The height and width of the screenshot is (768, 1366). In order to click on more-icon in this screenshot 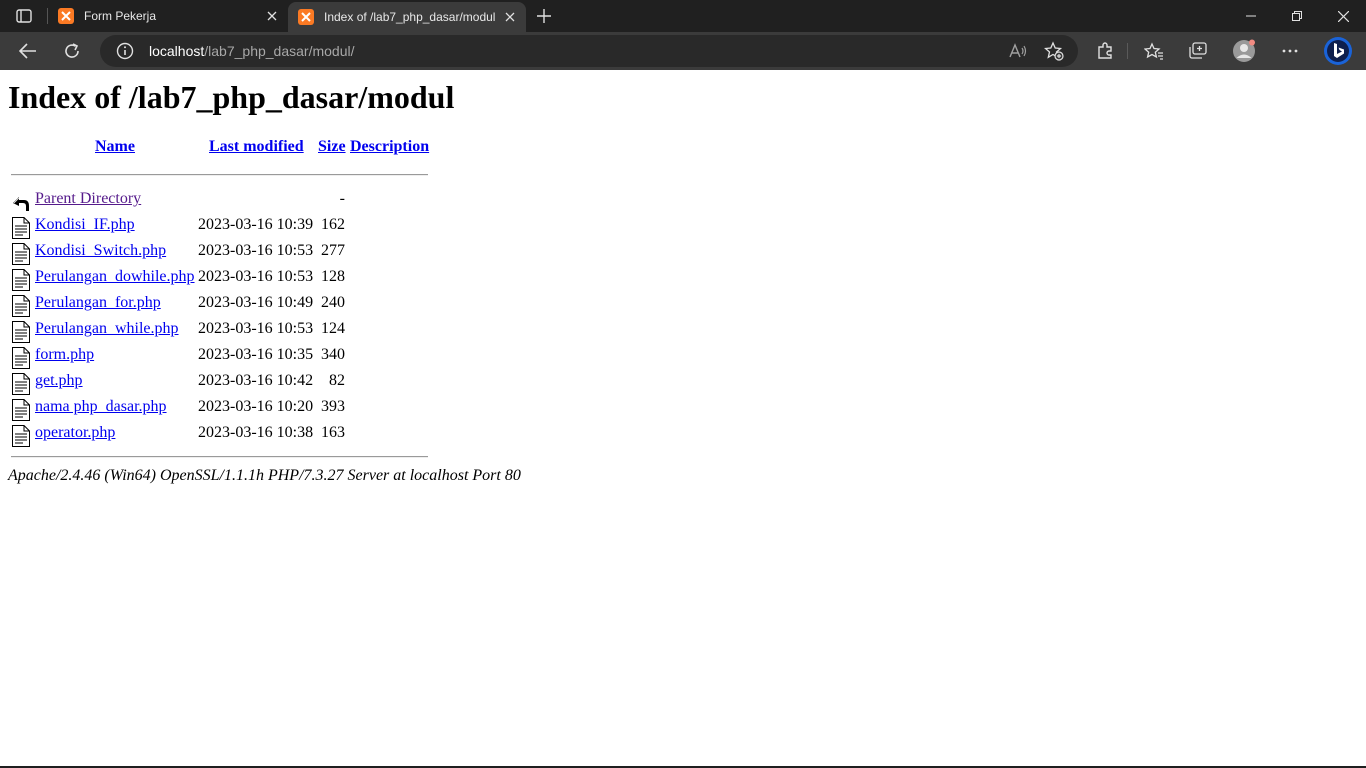, I will do `click(1290, 51)`.